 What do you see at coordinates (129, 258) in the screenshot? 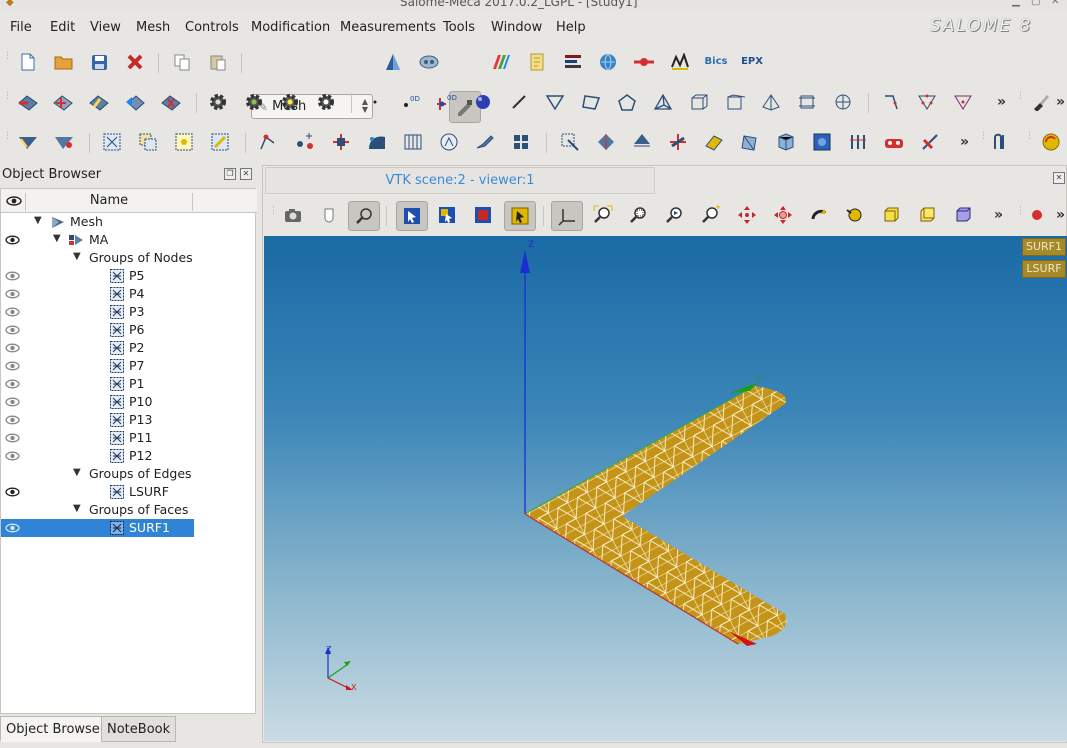
I see `tree-item-groups-of-nodes: ▼ Groups of Nodes` at bounding box center [129, 258].